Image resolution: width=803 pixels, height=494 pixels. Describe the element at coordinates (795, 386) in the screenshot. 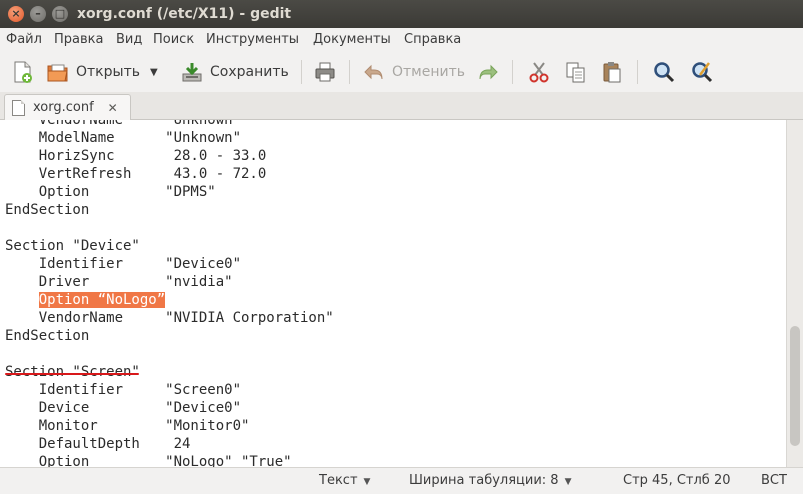

I see `scrollbar-thumb` at that location.